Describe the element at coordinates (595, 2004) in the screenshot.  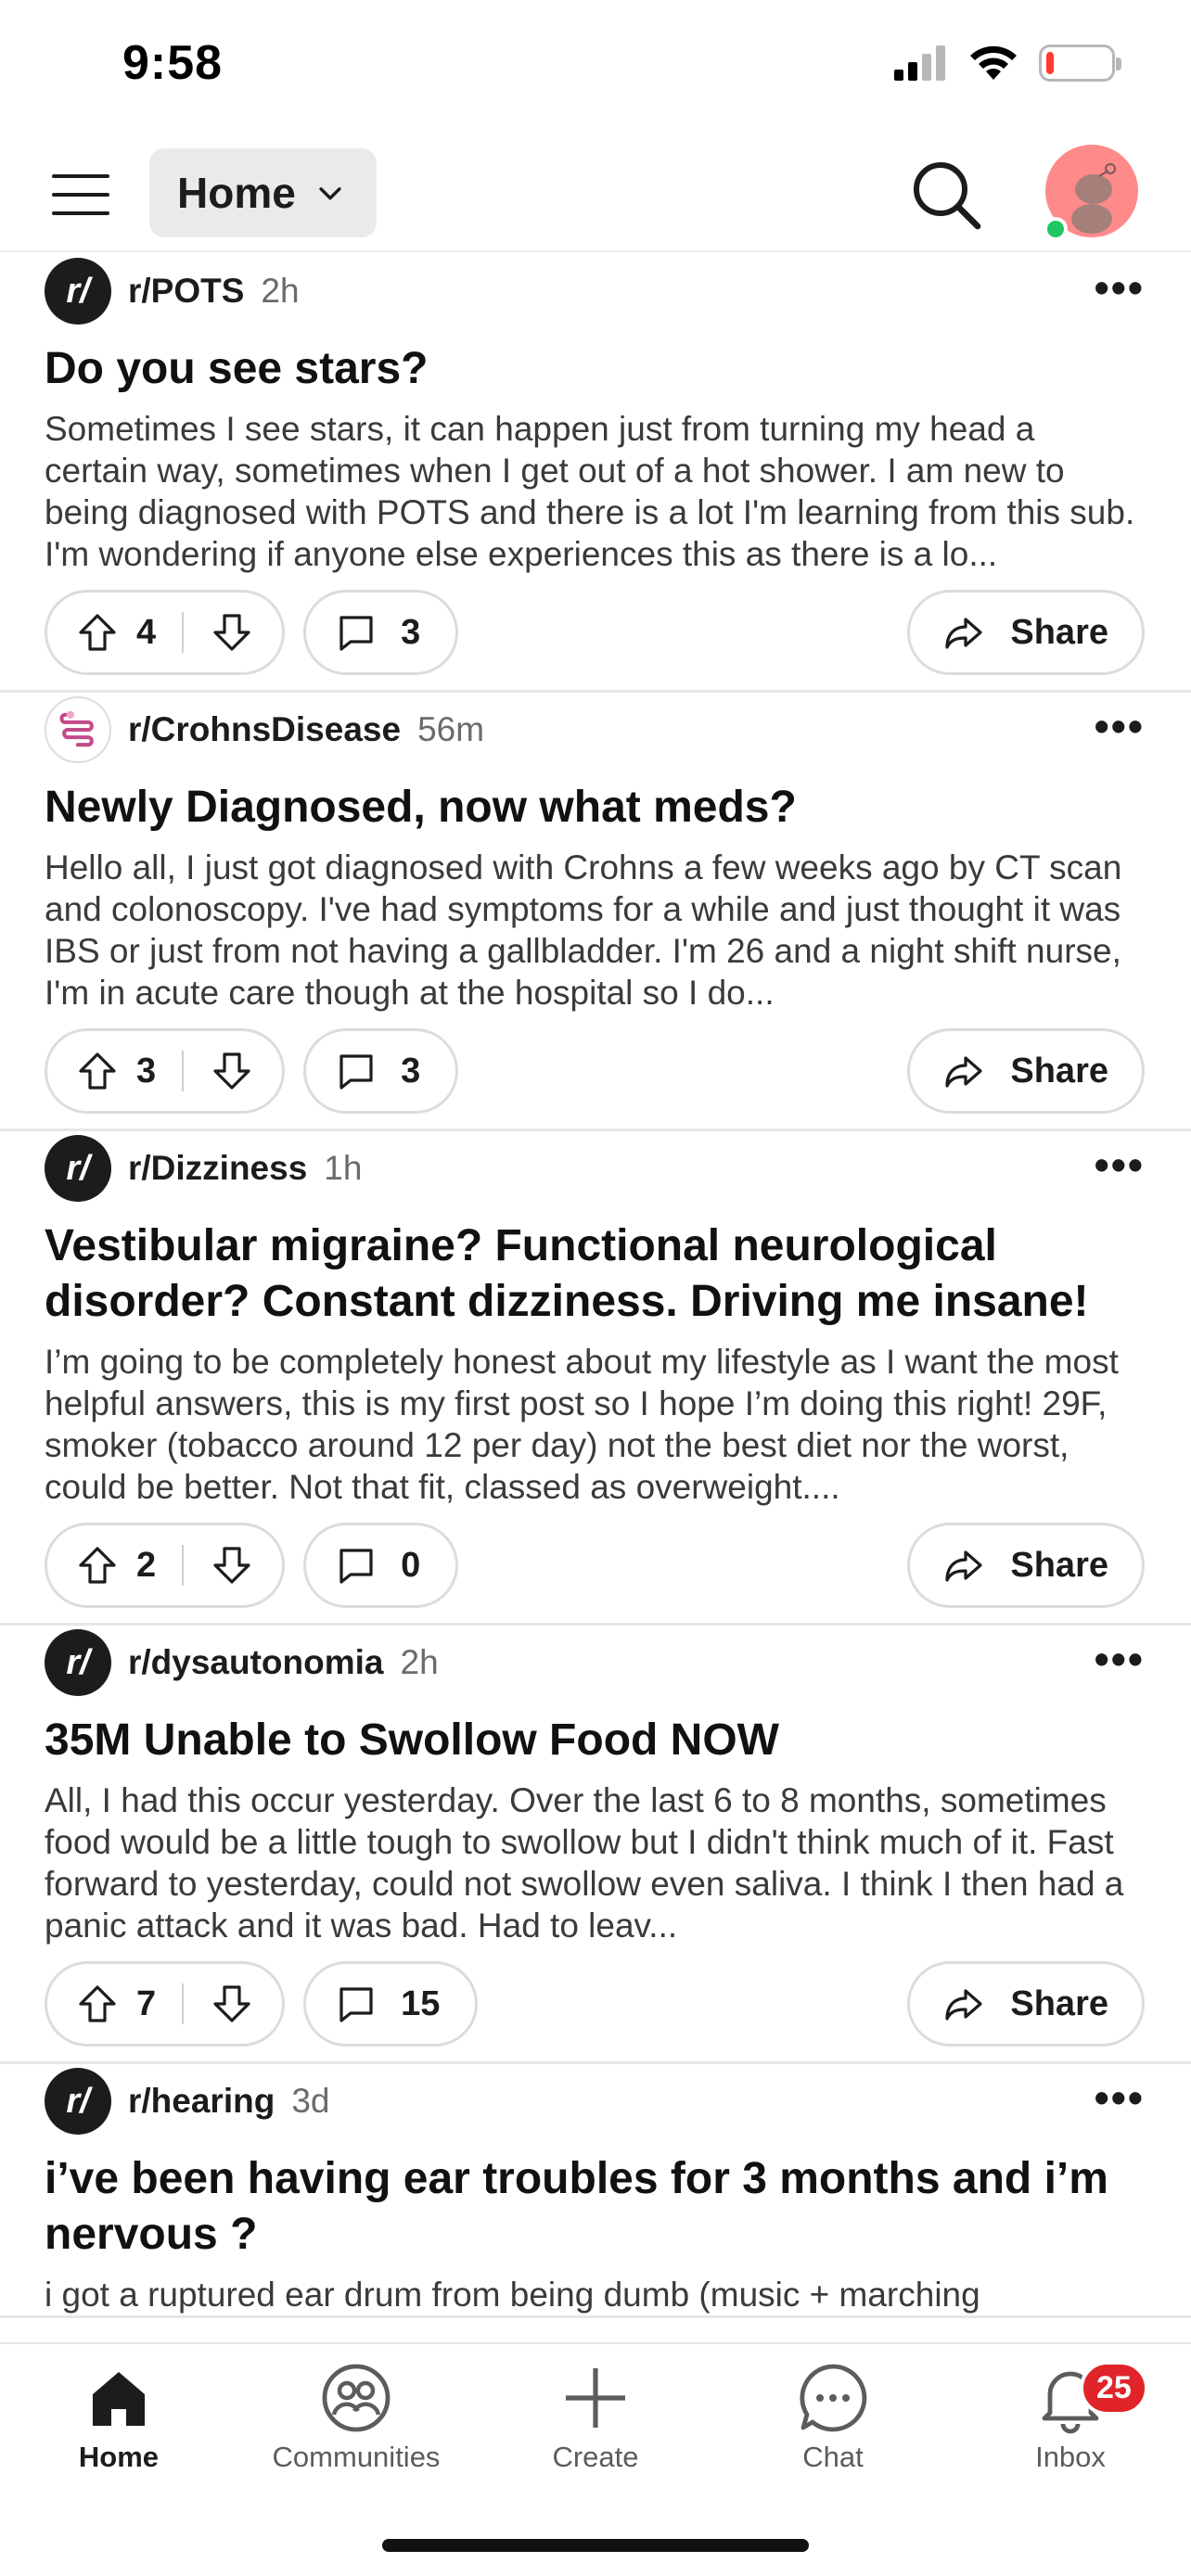
I see `post-actions: 7 15 Share` at that location.